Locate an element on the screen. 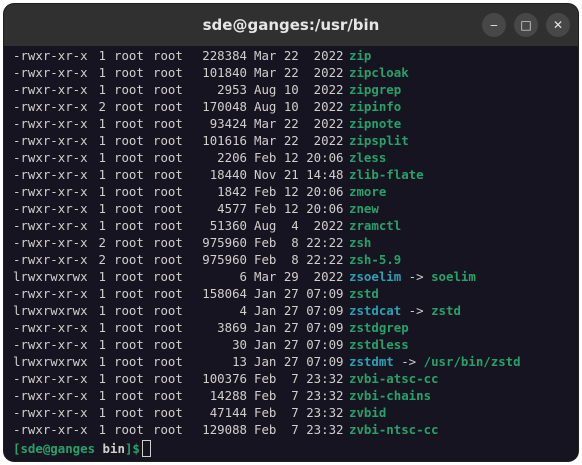 This screenshot has width=582, height=465. shell-prompt: [sde@ganges bin]$ is located at coordinates (82, 448).